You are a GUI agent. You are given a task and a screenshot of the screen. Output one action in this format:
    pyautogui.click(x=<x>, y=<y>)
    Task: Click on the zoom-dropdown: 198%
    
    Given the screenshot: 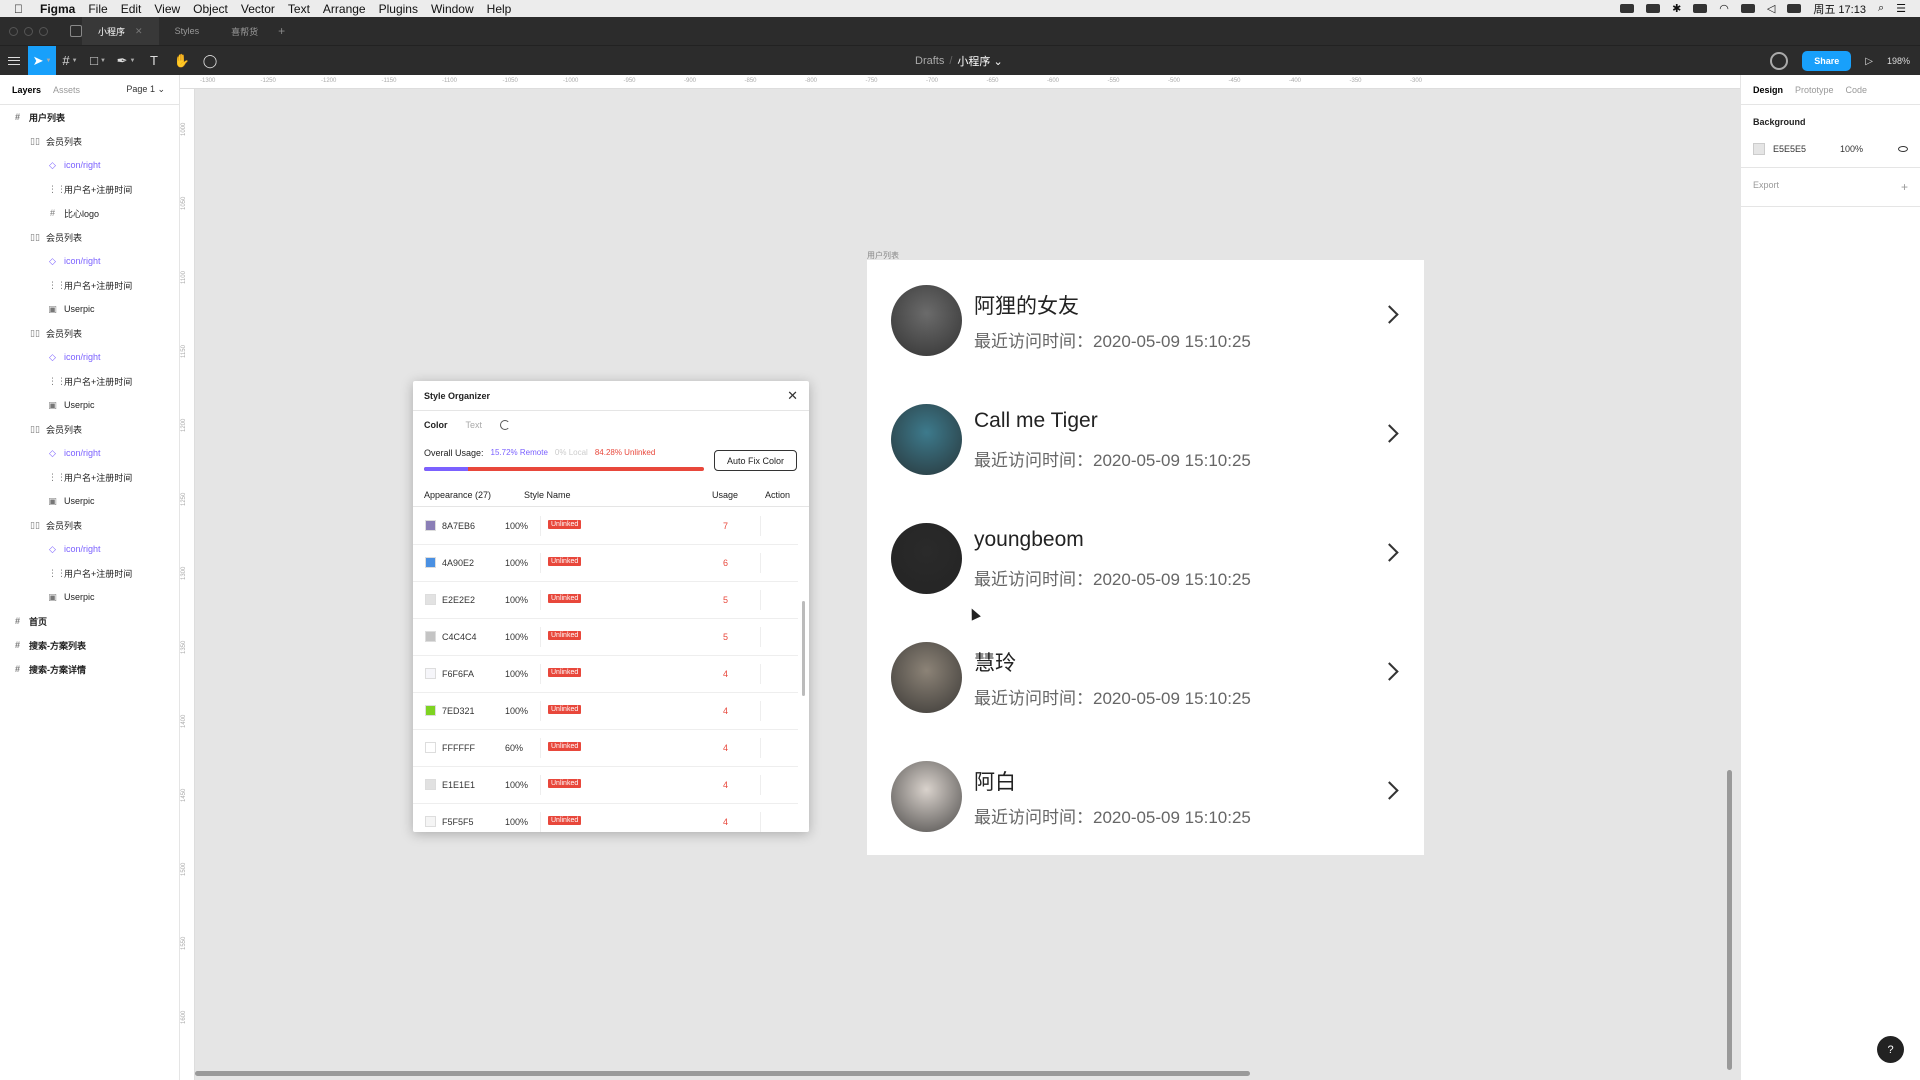 What is the action you would take?
    pyautogui.click(x=1898, y=61)
    